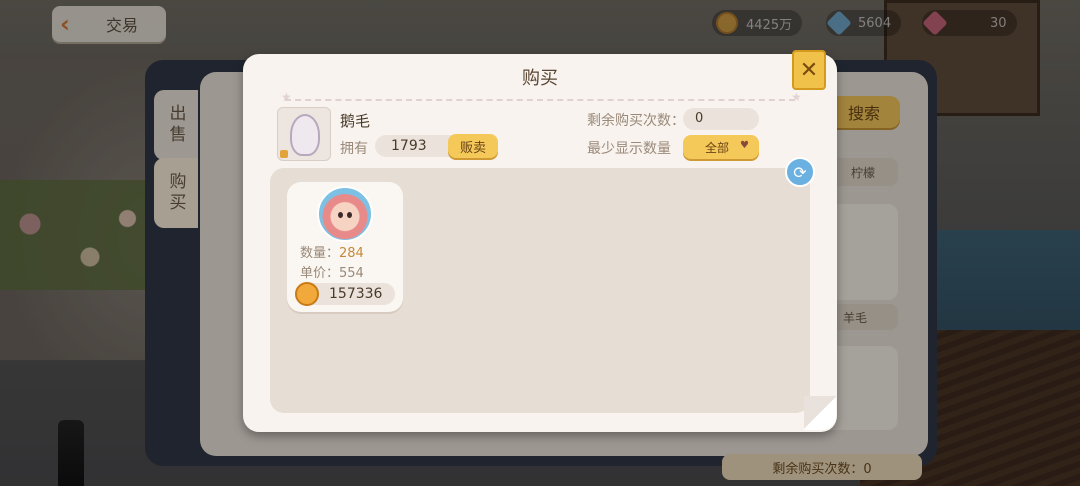 The width and height of the screenshot is (1080, 486). I want to click on feather-icon, so click(305, 135).